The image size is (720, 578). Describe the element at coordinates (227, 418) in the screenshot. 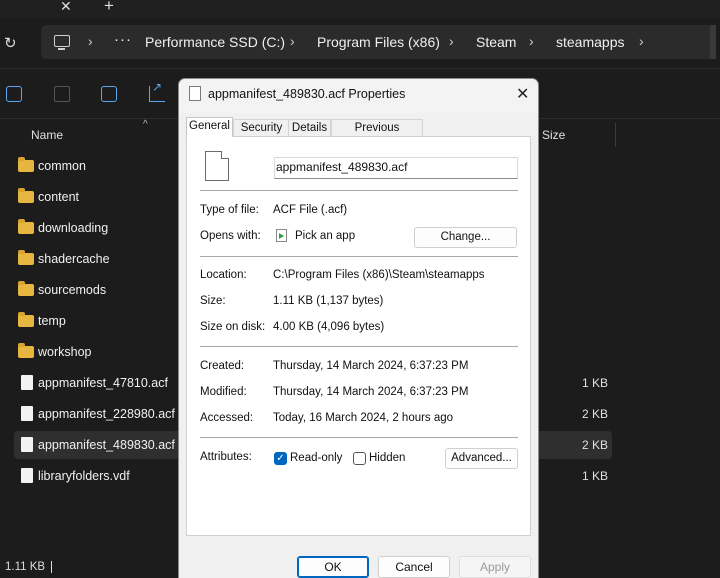

I see `accessed-label: Accessed:` at that location.